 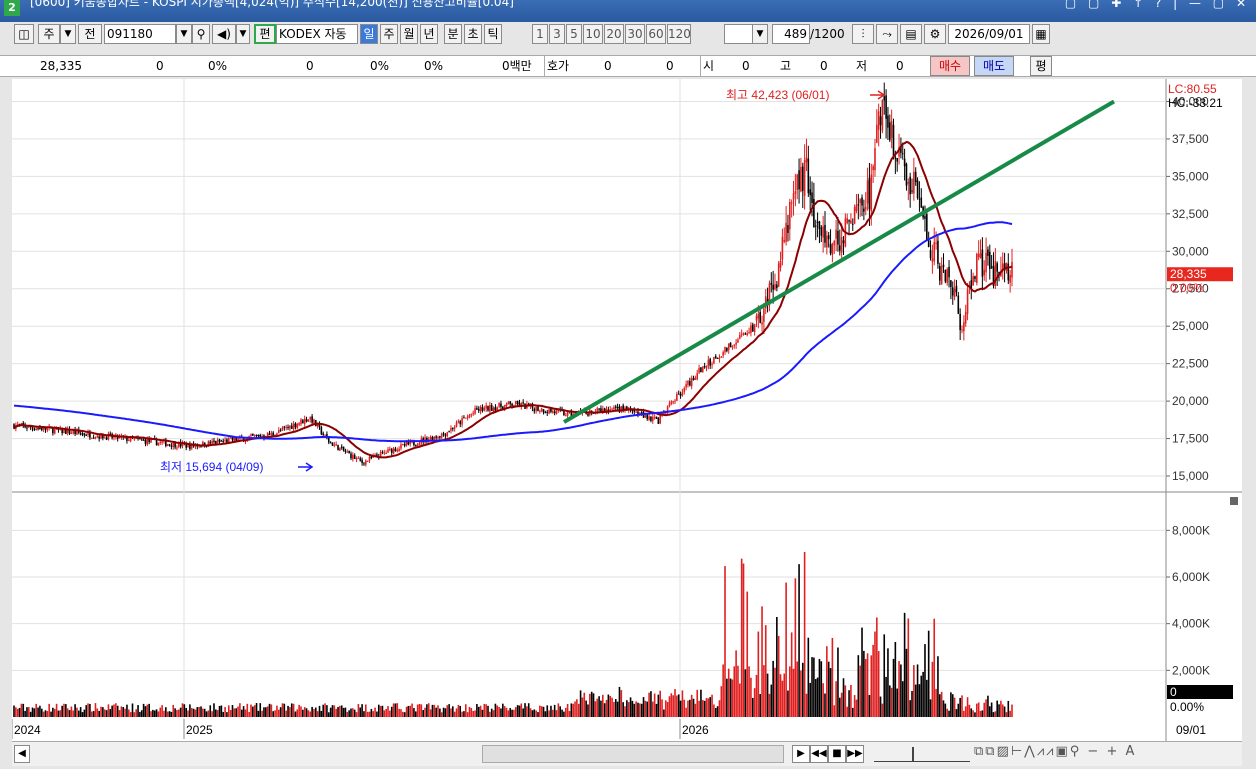 What do you see at coordinates (409, 34) in the screenshot?
I see `tab-2: 월` at bounding box center [409, 34].